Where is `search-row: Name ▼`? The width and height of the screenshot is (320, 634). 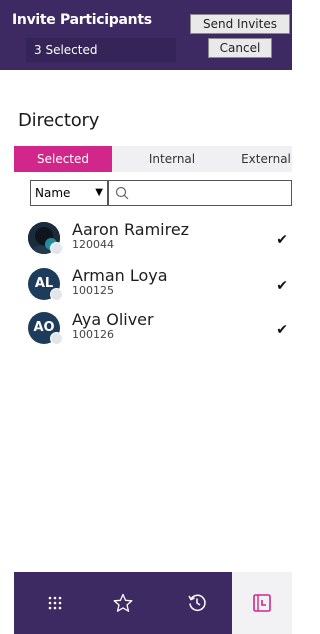
search-row: Name ▼ is located at coordinates (161, 193).